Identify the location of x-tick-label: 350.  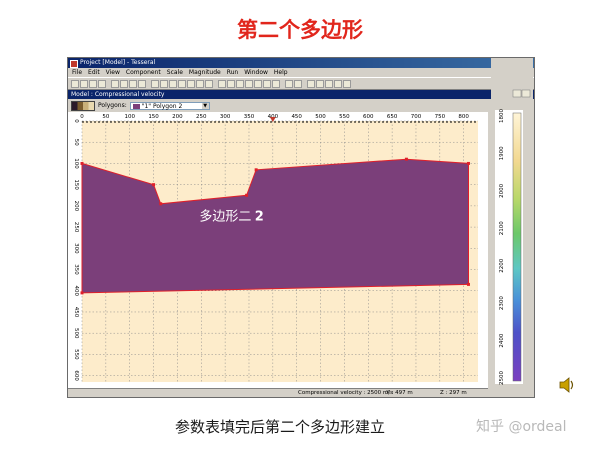
(249, 117).